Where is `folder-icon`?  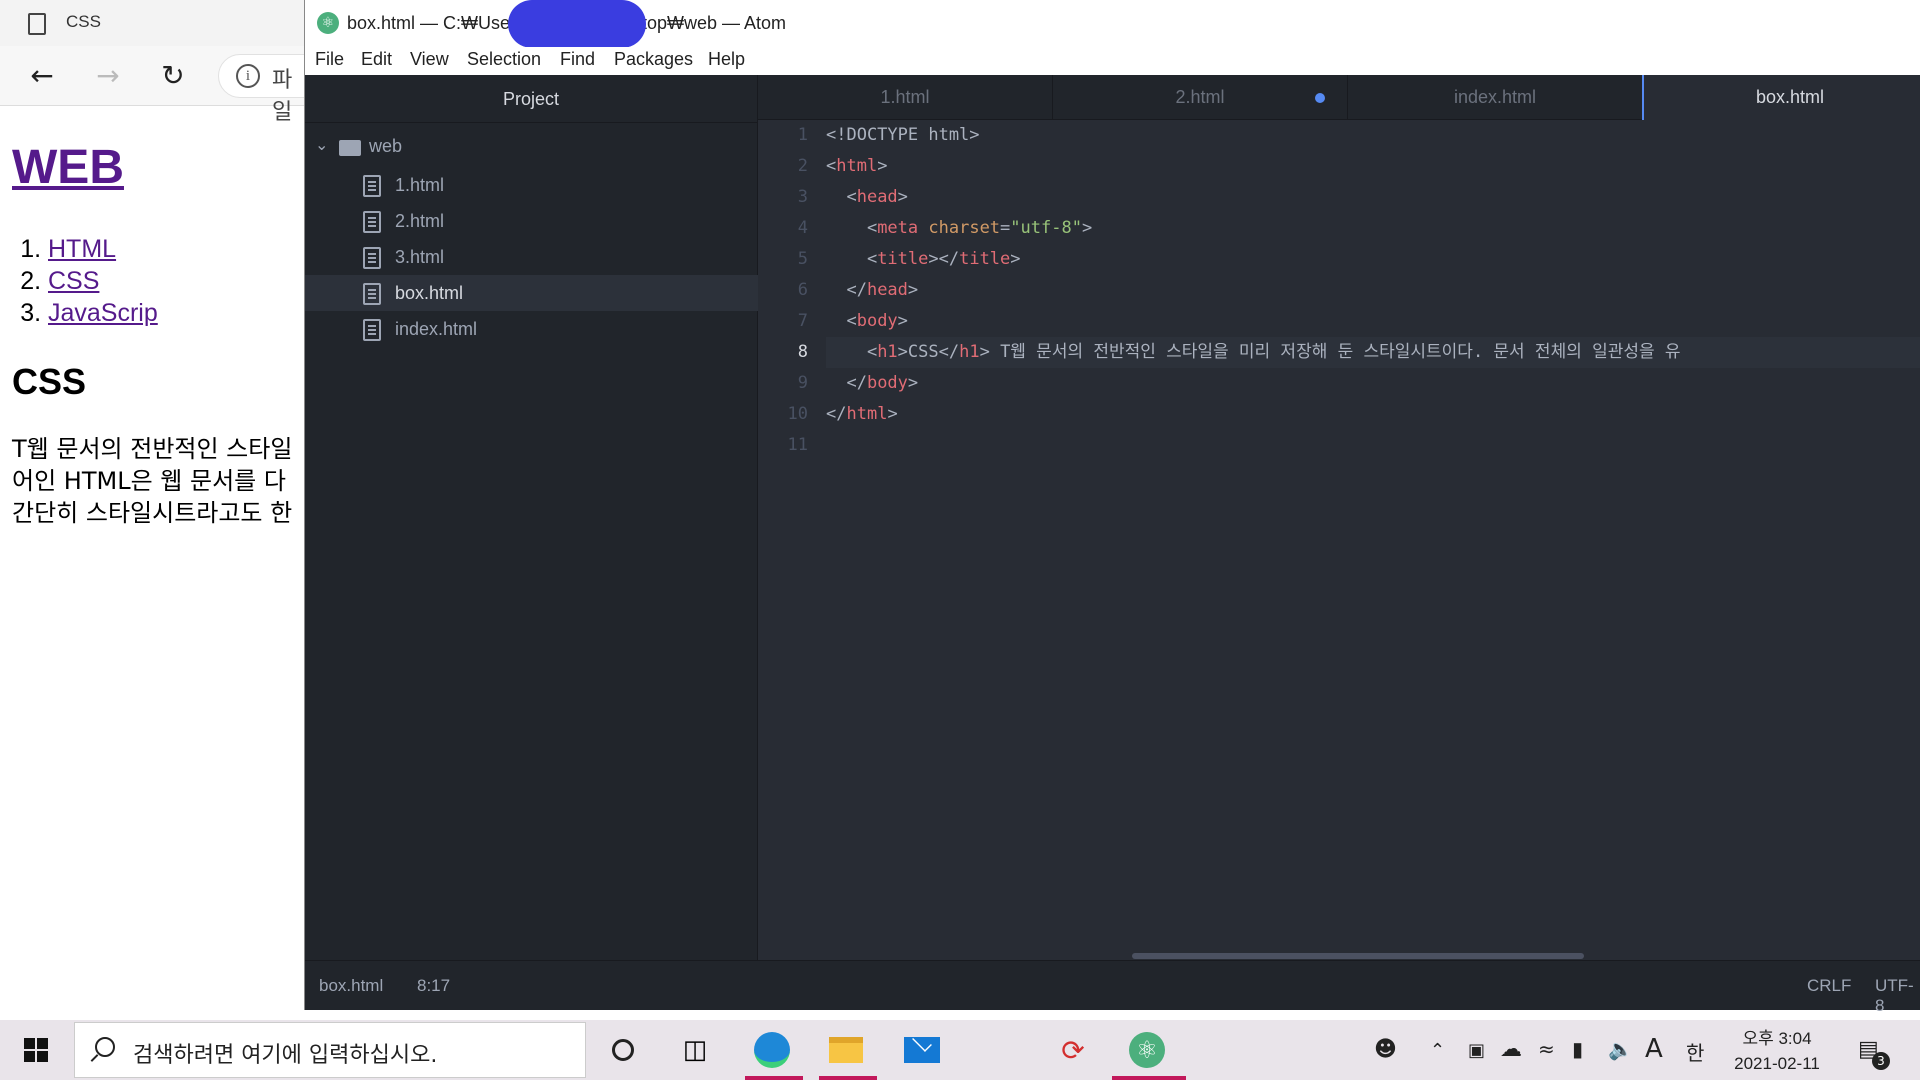 folder-icon is located at coordinates (350, 148).